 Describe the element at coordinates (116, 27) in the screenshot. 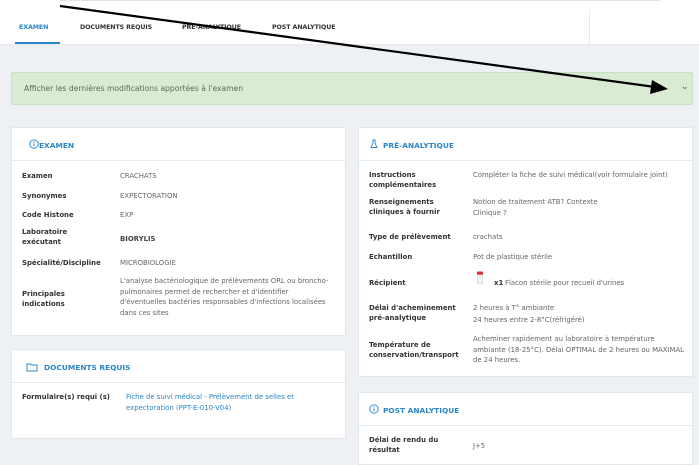

I see `tab-documents-requis: DOCUMENTS REQUIS` at that location.